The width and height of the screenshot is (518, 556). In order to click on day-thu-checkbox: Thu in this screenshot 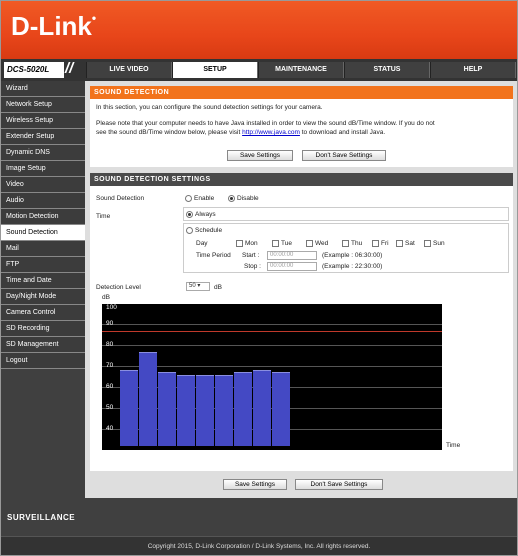, I will do `click(352, 243)`.